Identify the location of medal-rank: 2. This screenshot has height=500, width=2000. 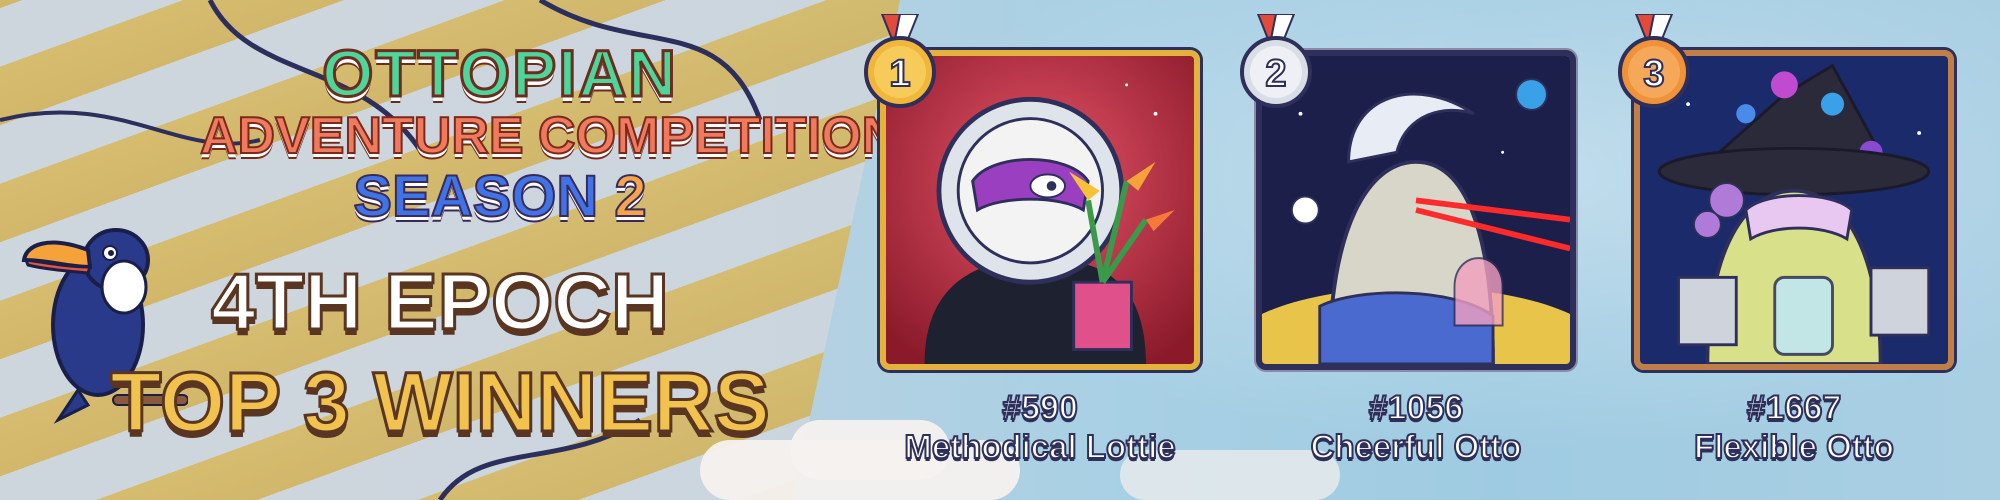
(1275, 74).